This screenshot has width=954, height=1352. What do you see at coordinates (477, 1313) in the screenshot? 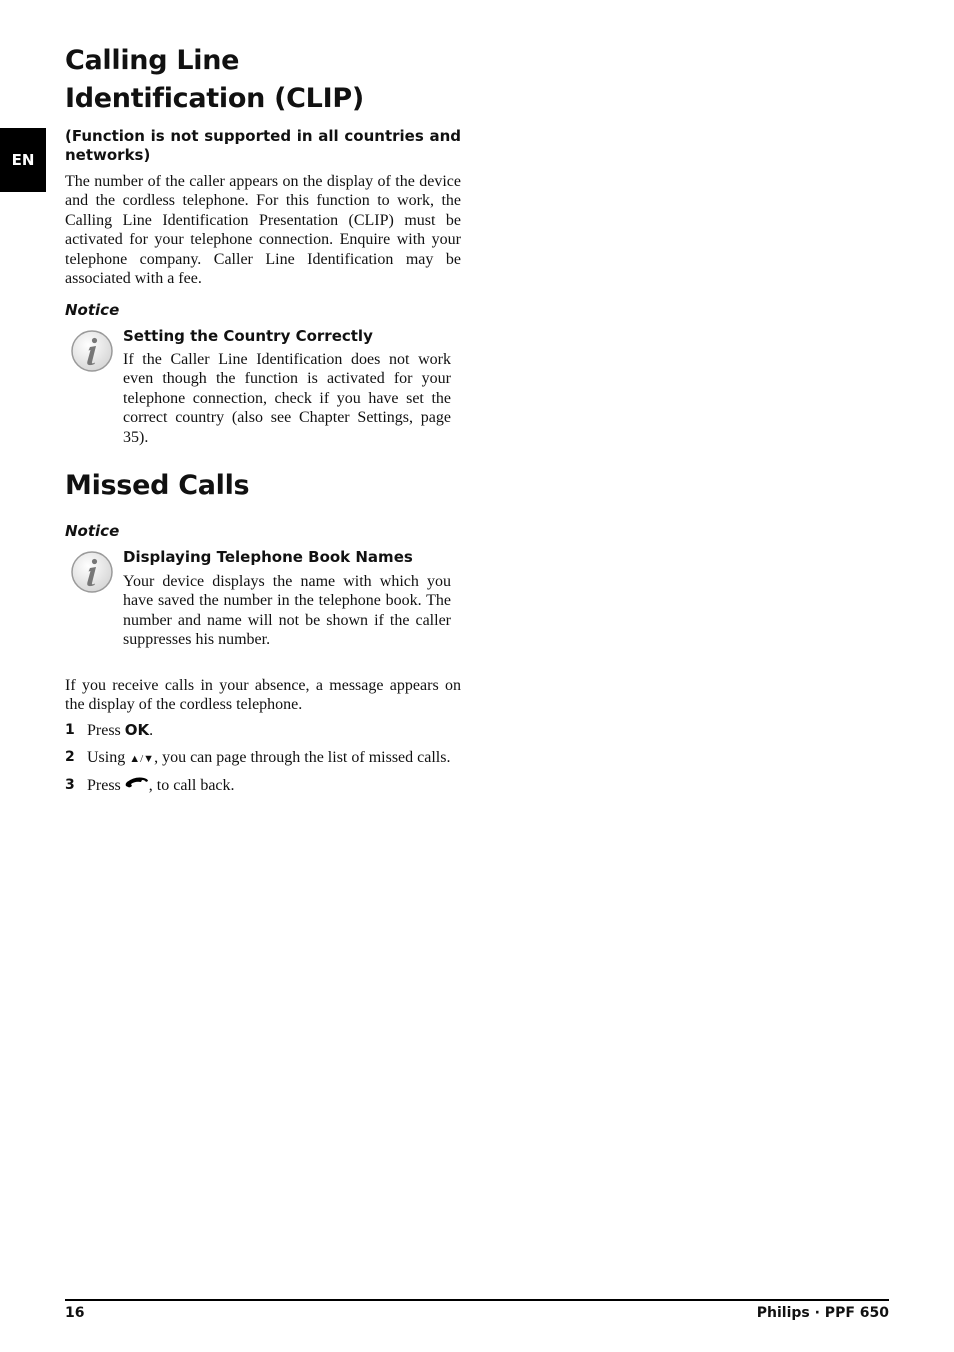
I see `page-footer: 16 Philips · PPF 650` at bounding box center [477, 1313].